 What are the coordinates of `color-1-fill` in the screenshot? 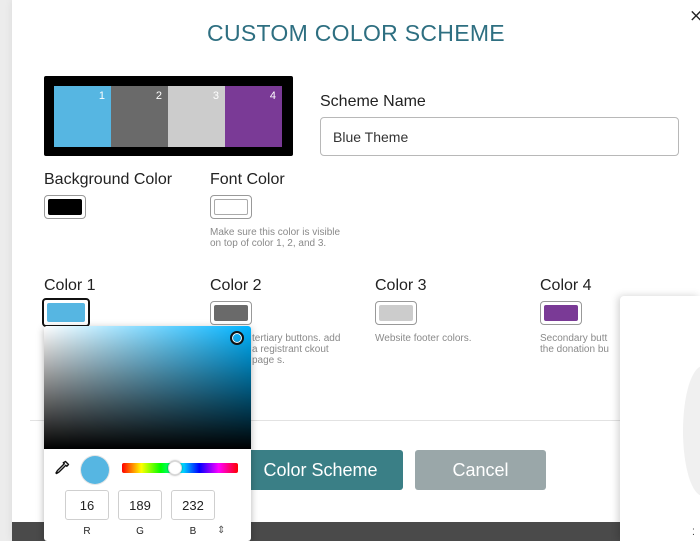 It's located at (66, 312).